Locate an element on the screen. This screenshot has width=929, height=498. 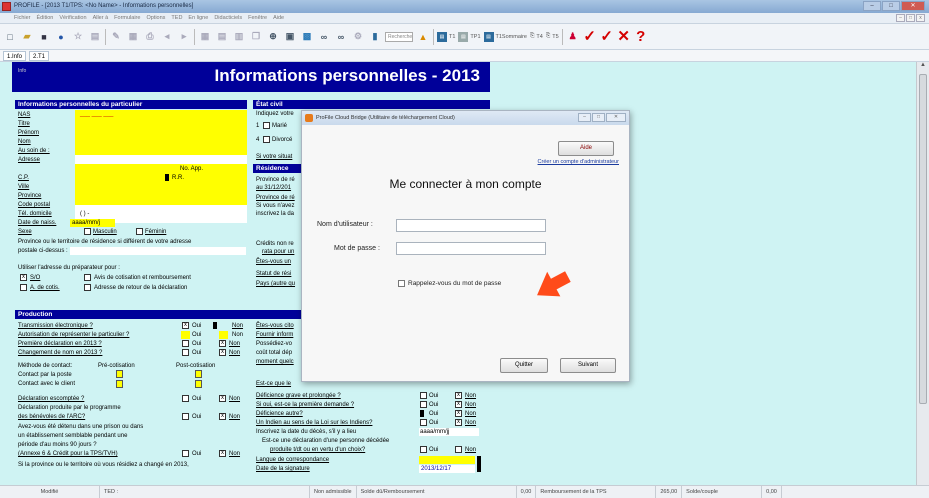
users-icon: ♟ is located at coordinates (573, 37).